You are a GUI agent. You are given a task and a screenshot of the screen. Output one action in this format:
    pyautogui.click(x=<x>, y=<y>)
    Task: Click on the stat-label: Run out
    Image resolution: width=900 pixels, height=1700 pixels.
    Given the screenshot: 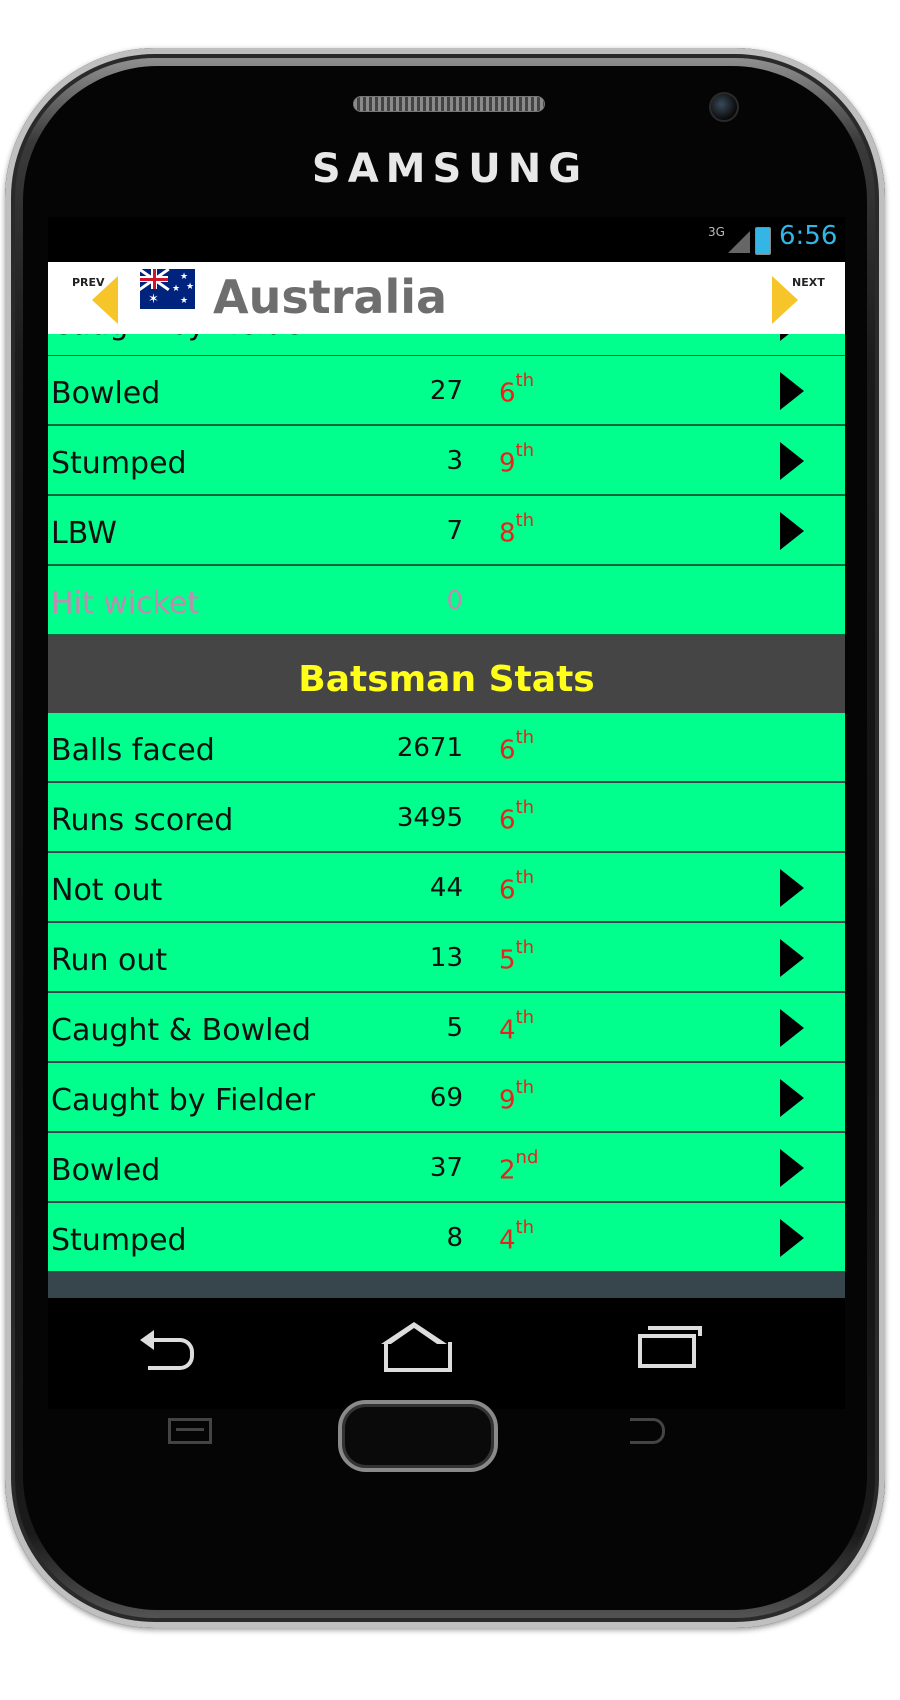 What is the action you would take?
    pyautogui.click(x=109, y=960)
    